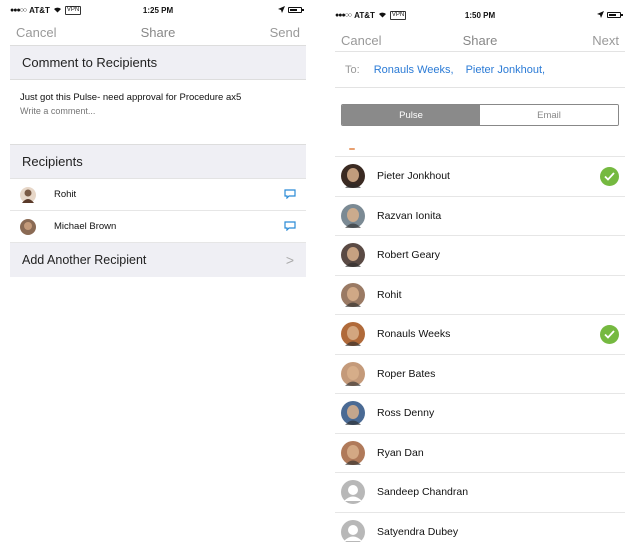 Image resolution: width=625 pixels, height=542 pixels. I want to click on contact-name: Roper Bates, so click(406, 373).